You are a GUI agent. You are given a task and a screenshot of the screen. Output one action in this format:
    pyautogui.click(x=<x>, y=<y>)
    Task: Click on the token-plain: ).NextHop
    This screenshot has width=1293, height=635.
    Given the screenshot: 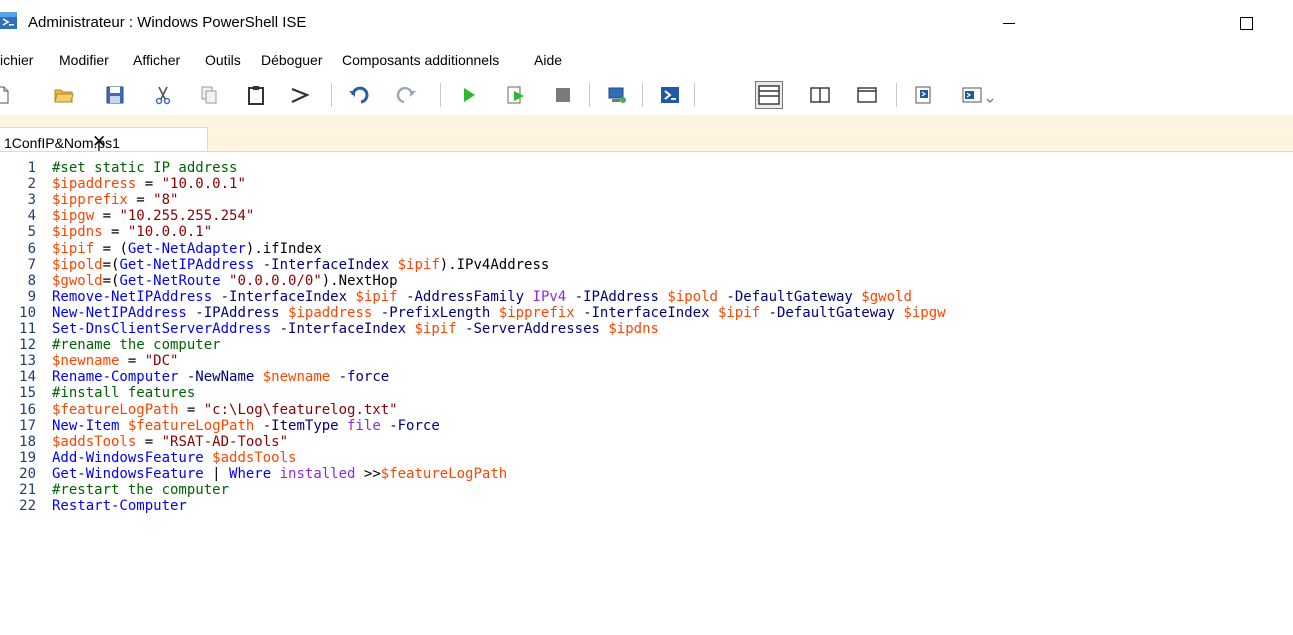 What is the action you would take?
    pyautogui.click(x=359, y=280)
    